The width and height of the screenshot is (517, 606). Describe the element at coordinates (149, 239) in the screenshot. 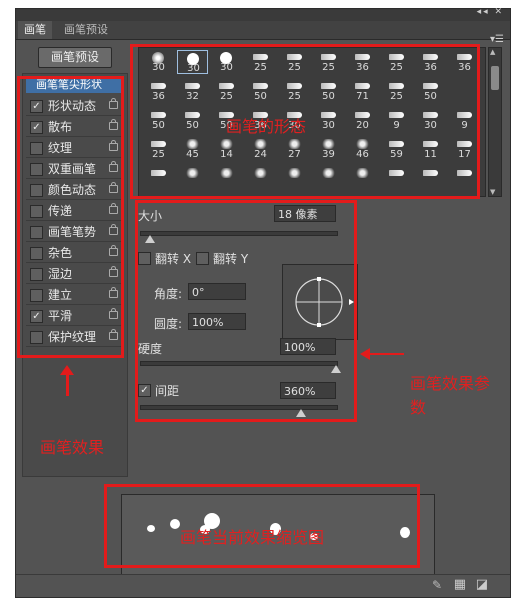

I see `size-slider-handle` at that location.